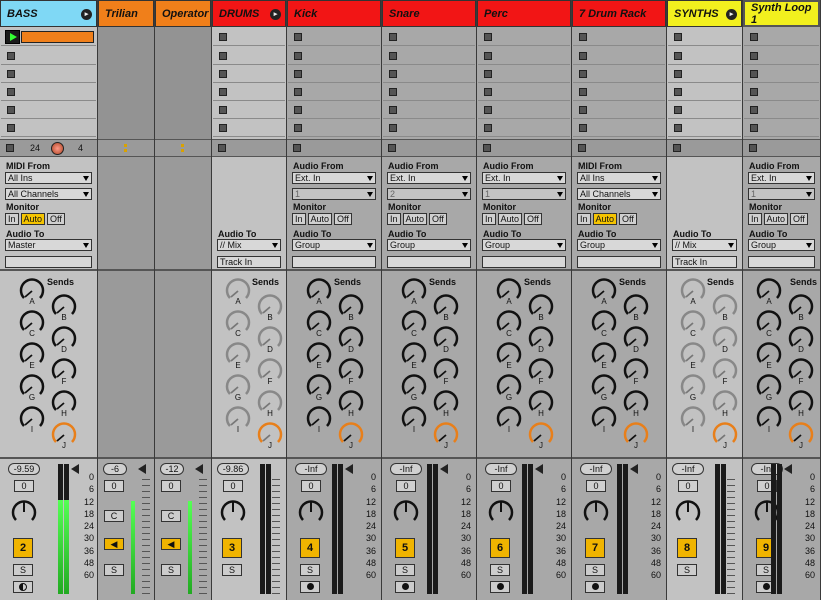 The height and width of the screenshot is (600, 821). I want to click on audio-input-select: Ext. In, so click(524, 178).